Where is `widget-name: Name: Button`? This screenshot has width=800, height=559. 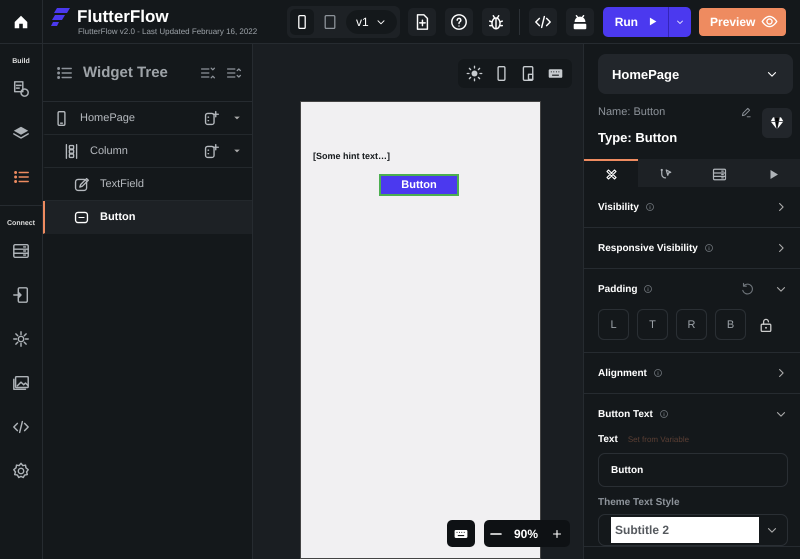
widget-name: Name: Button is located at coordinates (632, 112).